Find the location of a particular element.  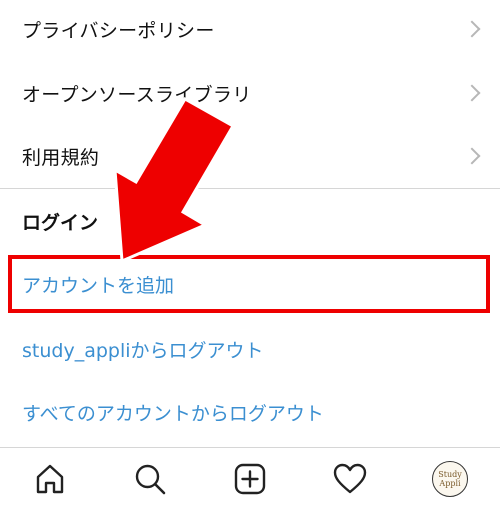

tab-home is located at coordinates (50, 479).